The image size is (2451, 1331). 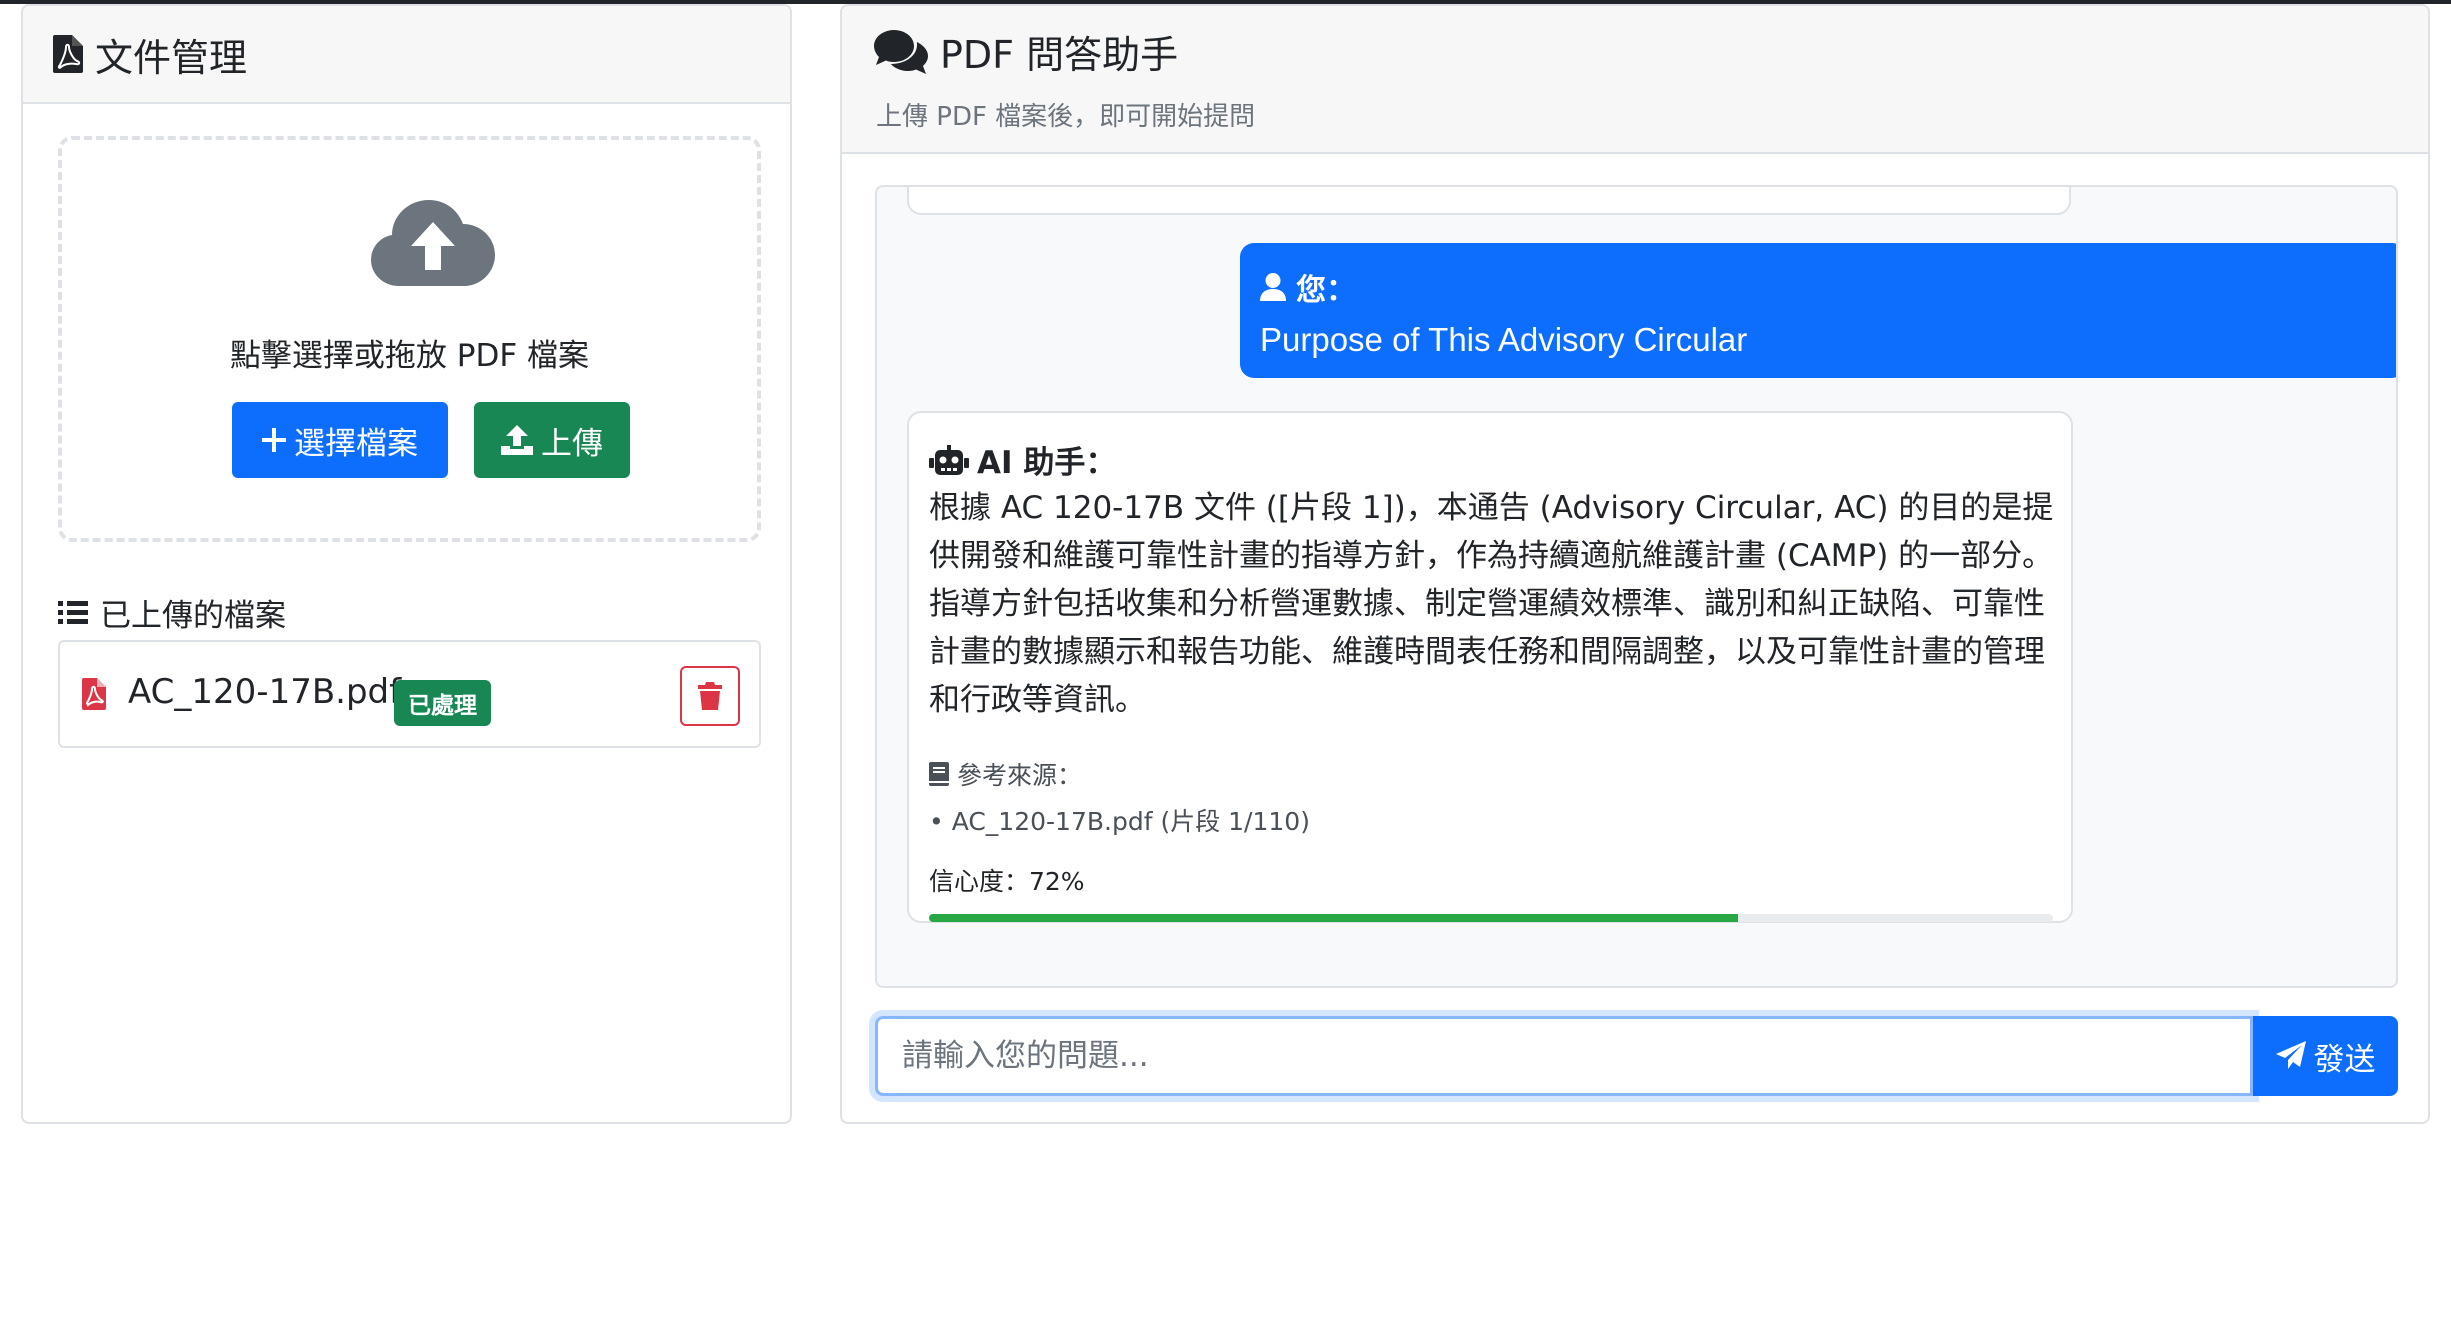 I want to click on question-input, so click(x=1564, y=1056).